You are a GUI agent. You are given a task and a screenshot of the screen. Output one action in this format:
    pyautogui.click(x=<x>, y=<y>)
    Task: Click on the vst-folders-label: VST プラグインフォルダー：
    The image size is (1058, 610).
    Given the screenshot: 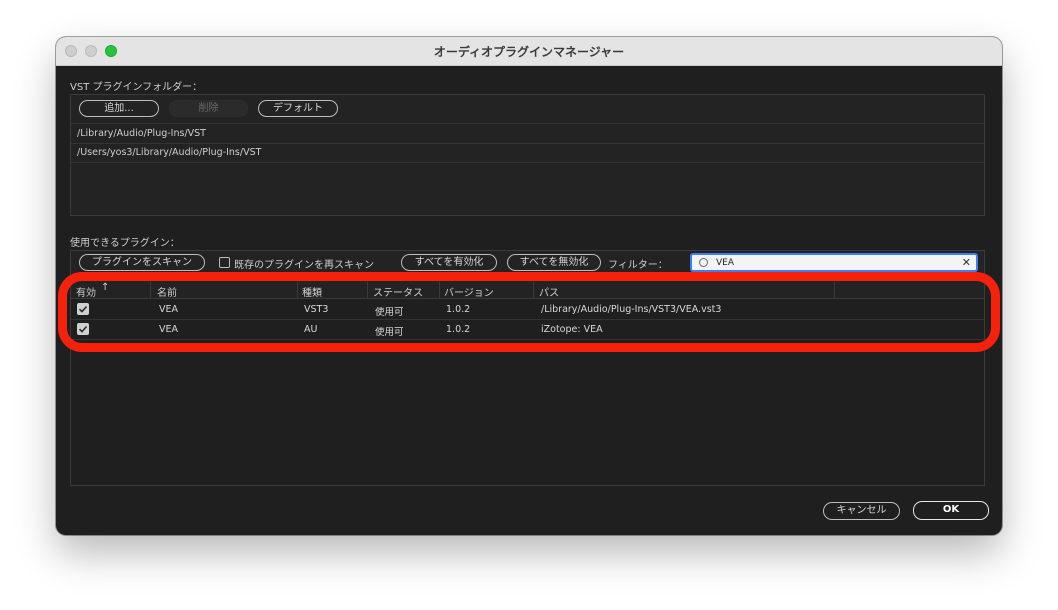 What is the action you would take?
    pyautogui.click(x=136, y=87)
    